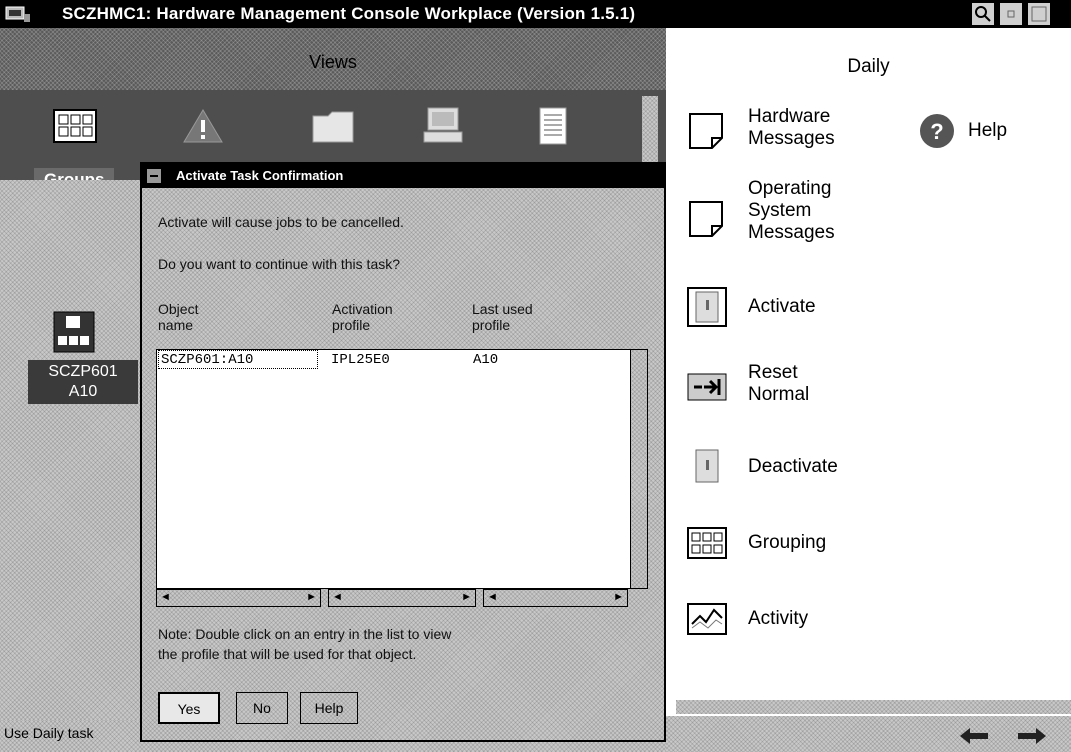  Describe the element at coordinates (707, 466) in the screenshot. I see `deactivate-icon` at that location.